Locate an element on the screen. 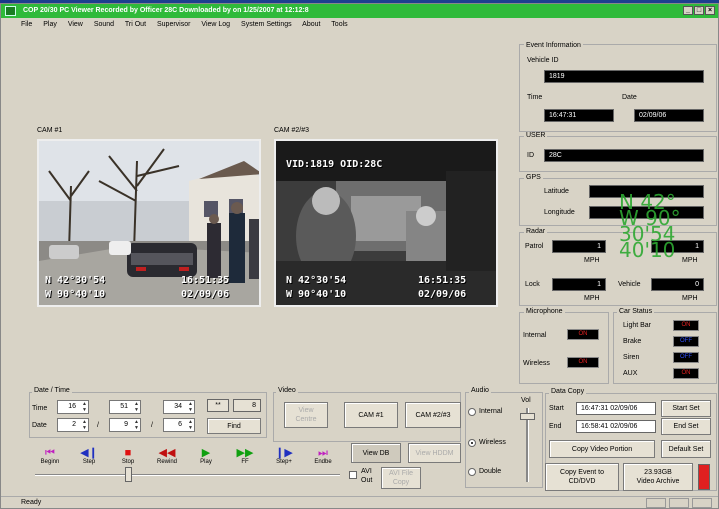 The width and height of the screenshot is (719, 509). cam2-label: CAM #2/#3 is located at coordinates (292, 130).